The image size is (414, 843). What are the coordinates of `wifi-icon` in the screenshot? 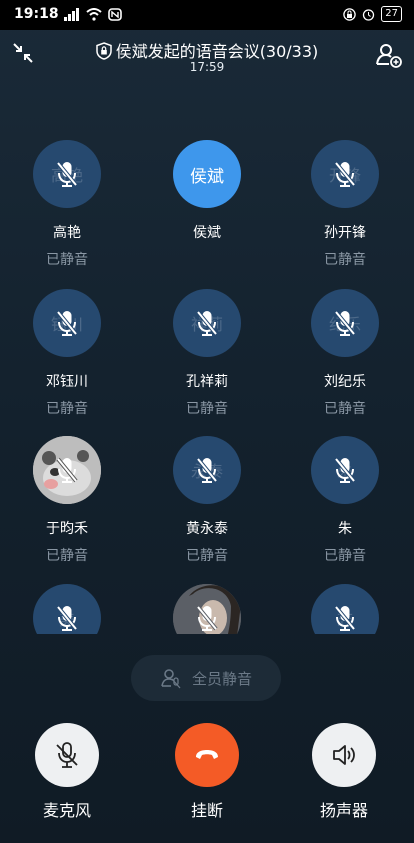 It's located at (94, 14).